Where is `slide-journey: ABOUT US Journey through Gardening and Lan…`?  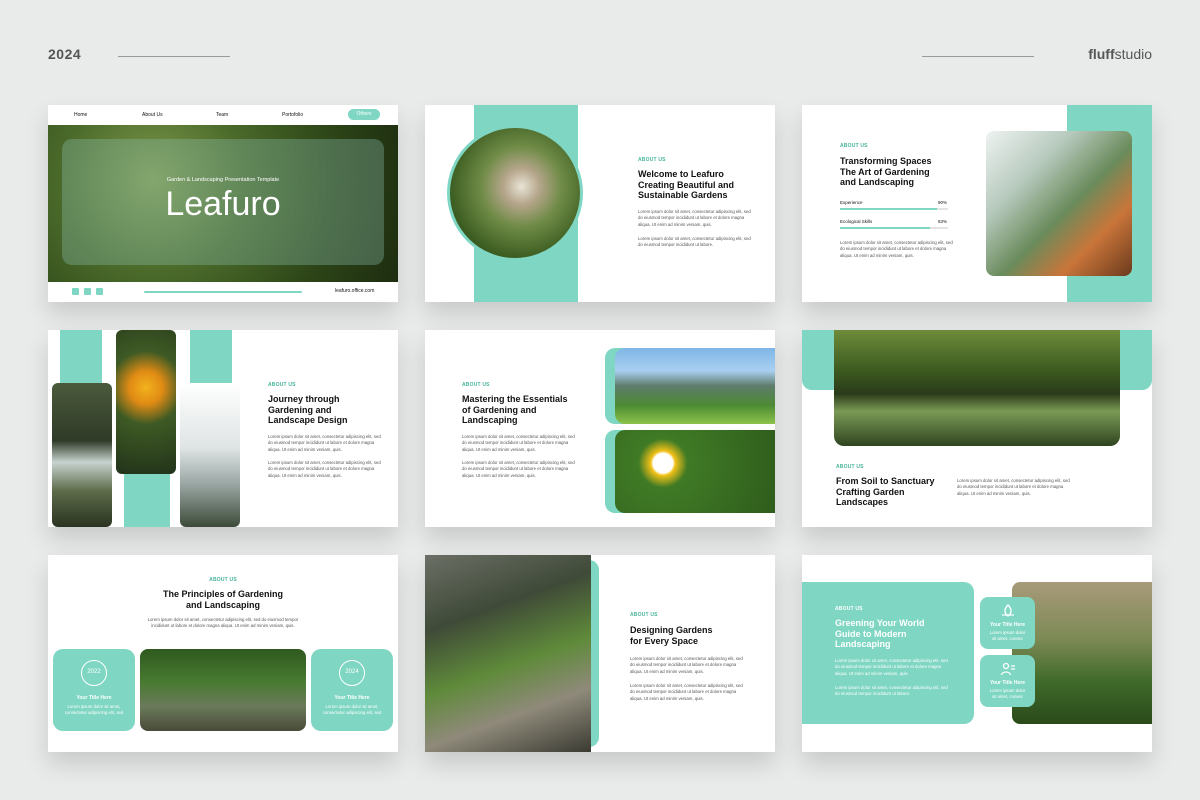 slide-journey: ABOUT US Journey through Gardening and Lan… is located at coordinates (223, 428).